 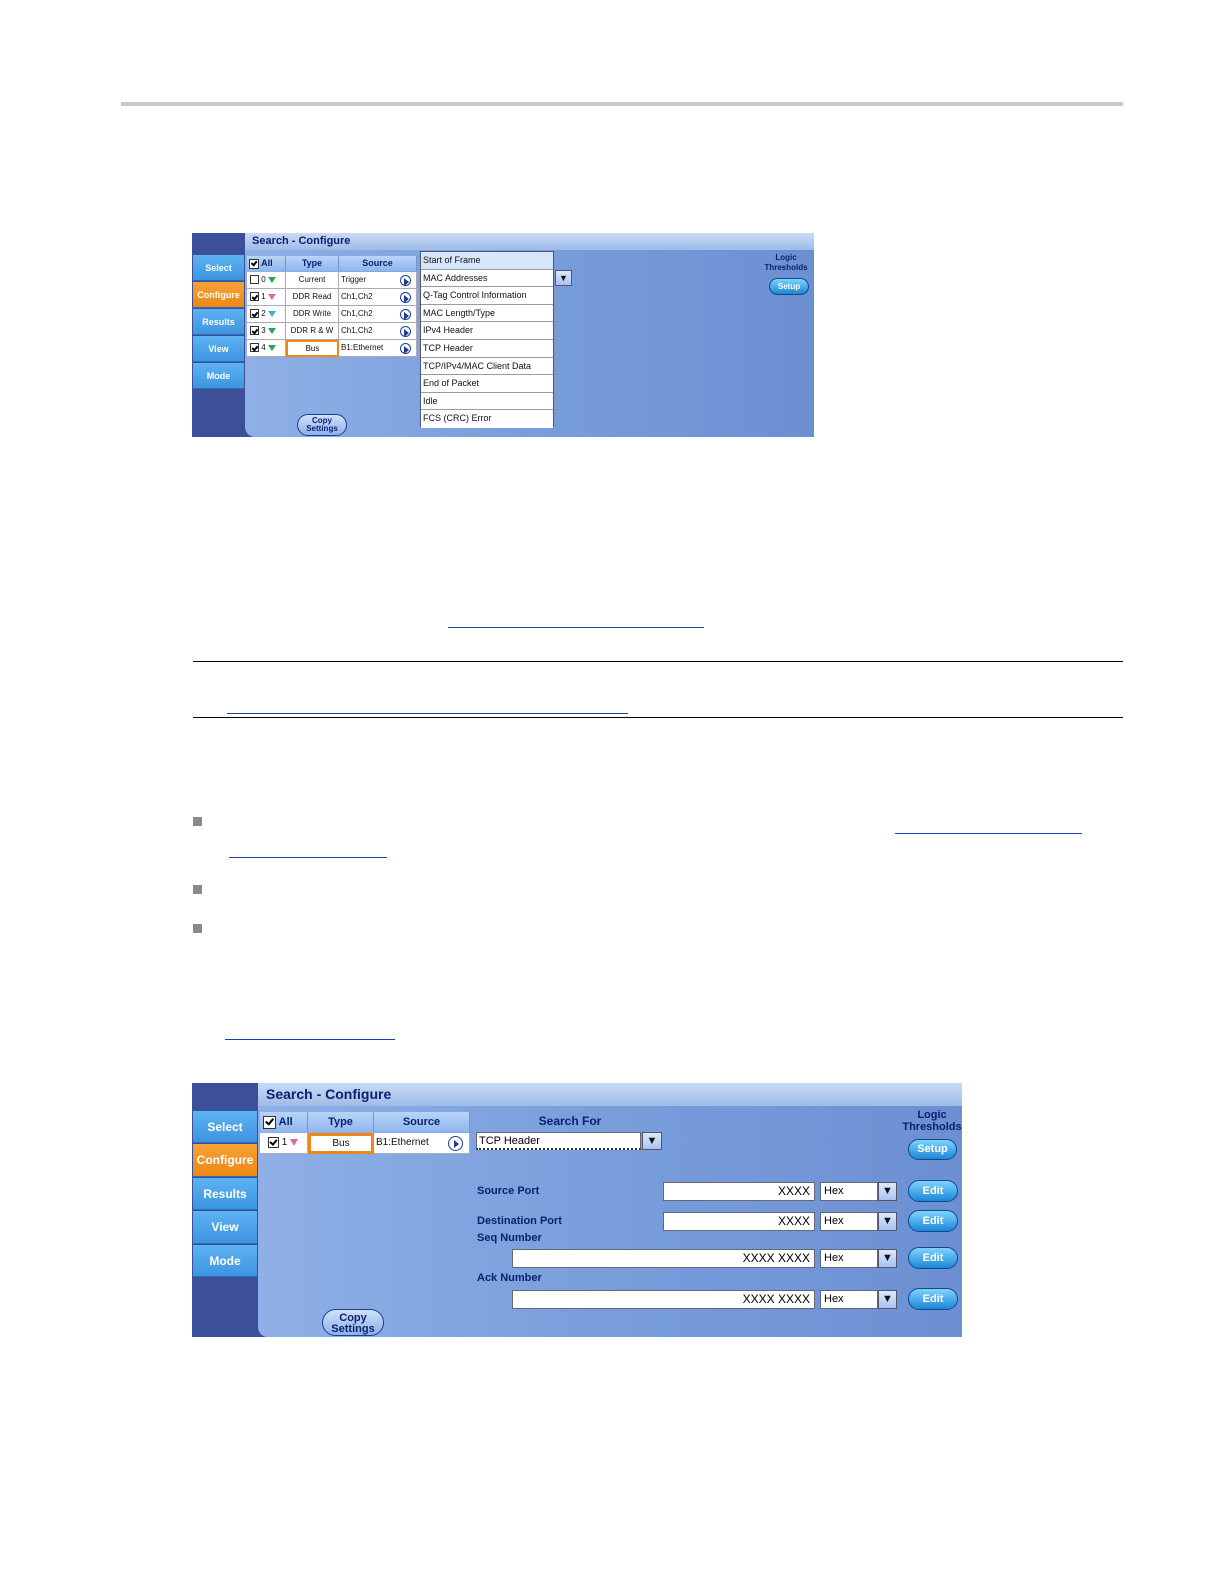 What do you see at coordinates (849, 1191) in the screenshot?
I see `source-port-format-select: Hex` at bounding box center [849, 1191].